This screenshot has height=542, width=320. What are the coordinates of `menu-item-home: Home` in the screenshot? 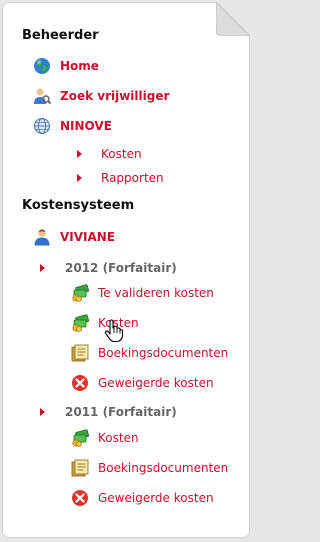 It's located at (66, 66).